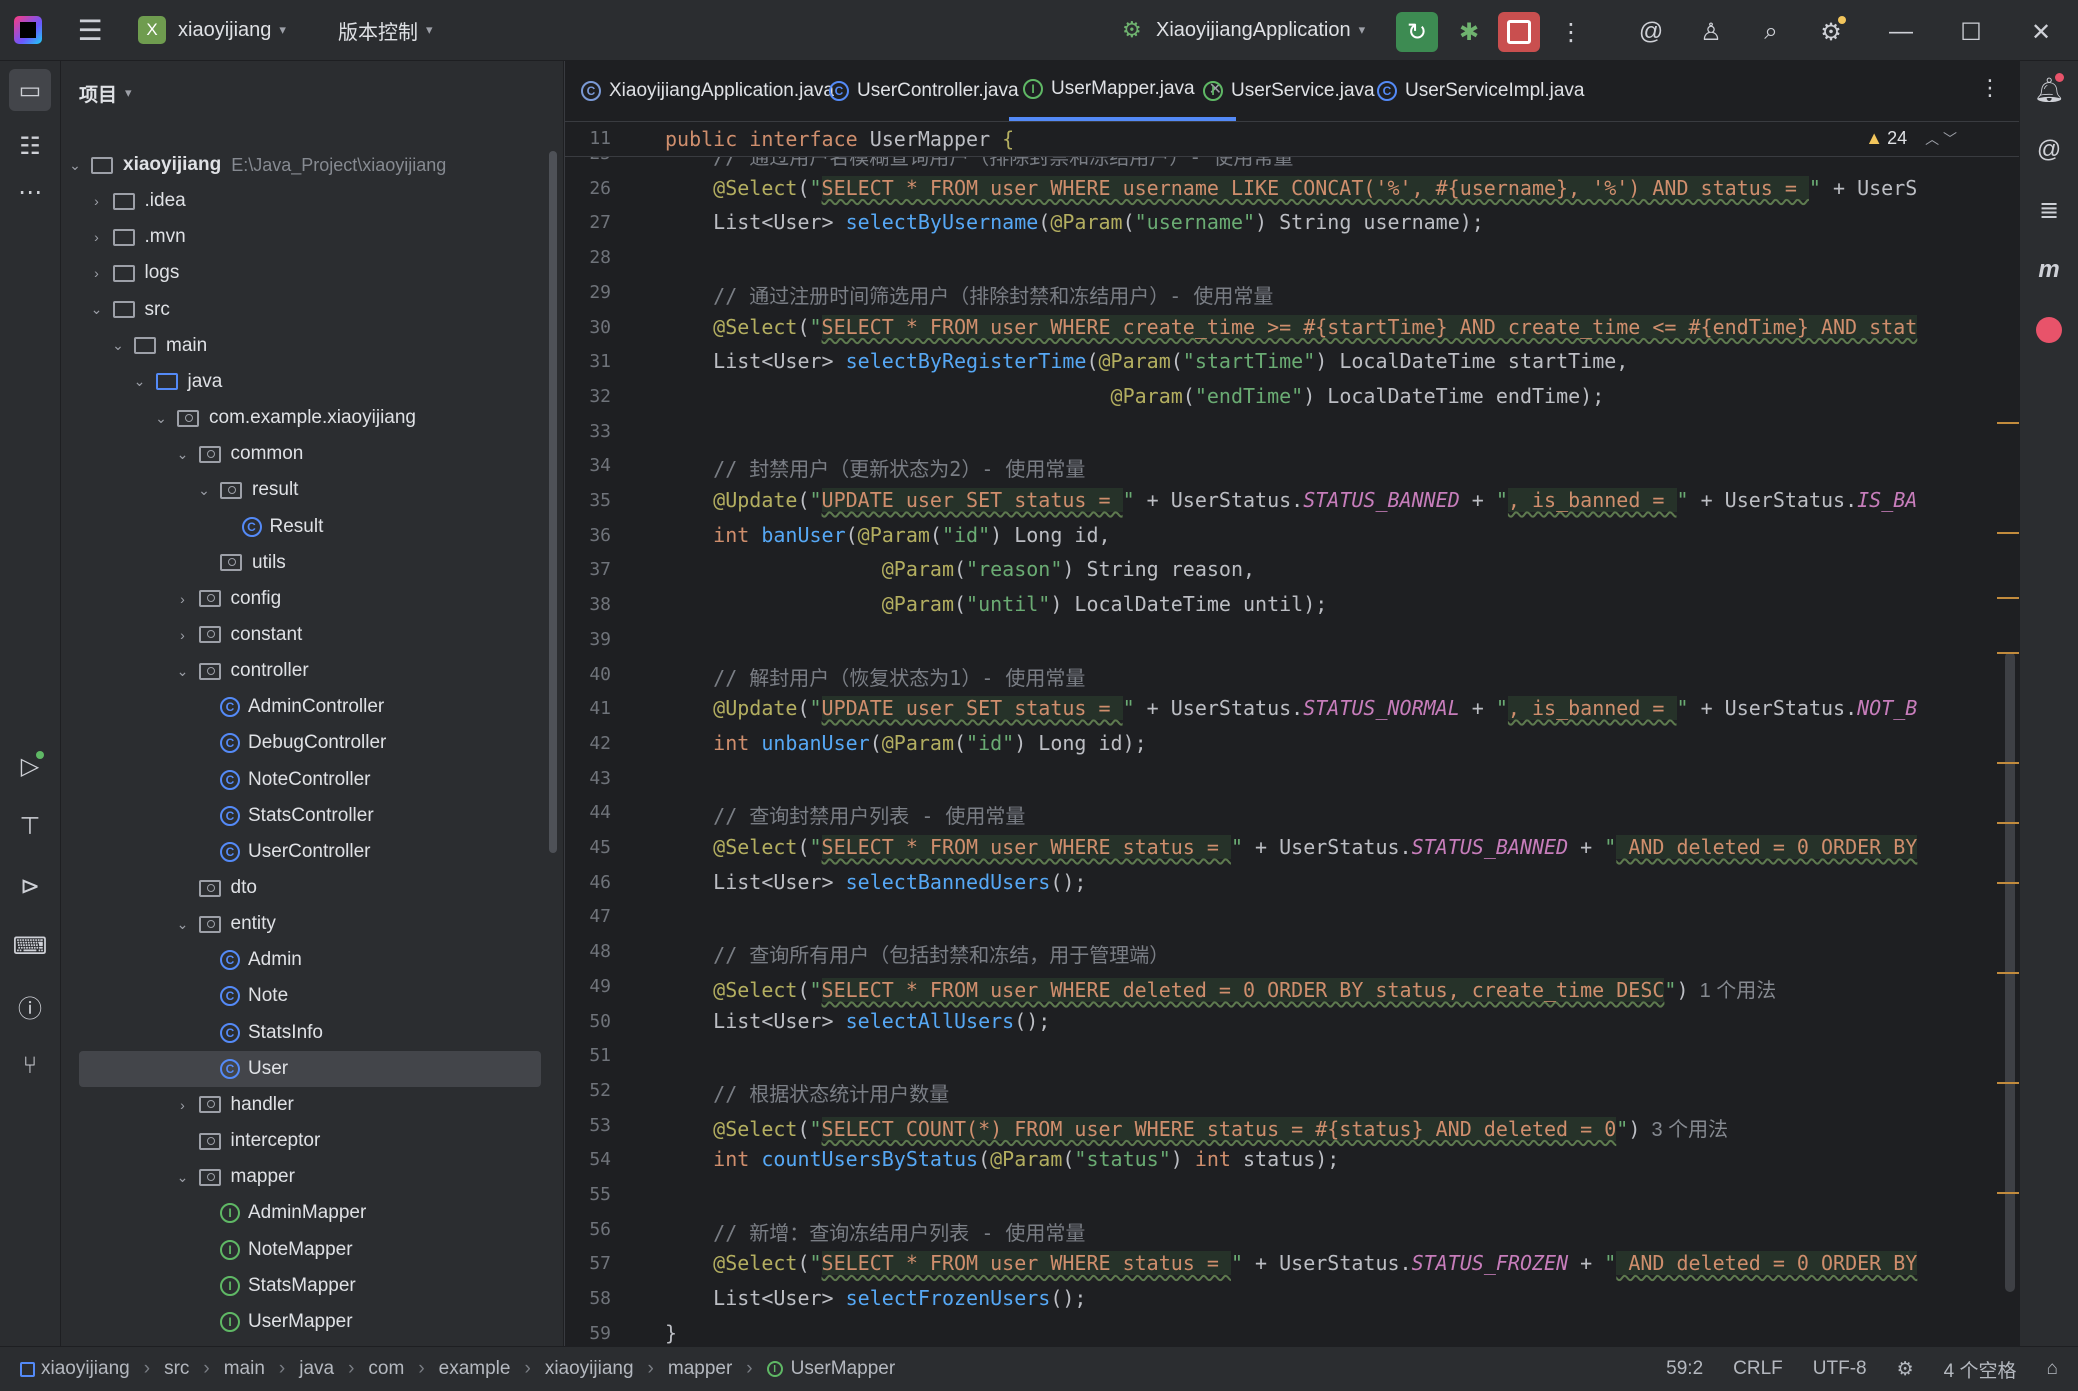  Describe the element at coordinates (1292, 674) in the screenshot. I see `code-line: 40 // 解封用户（恢复状态为1）- 使用常量` at that location.